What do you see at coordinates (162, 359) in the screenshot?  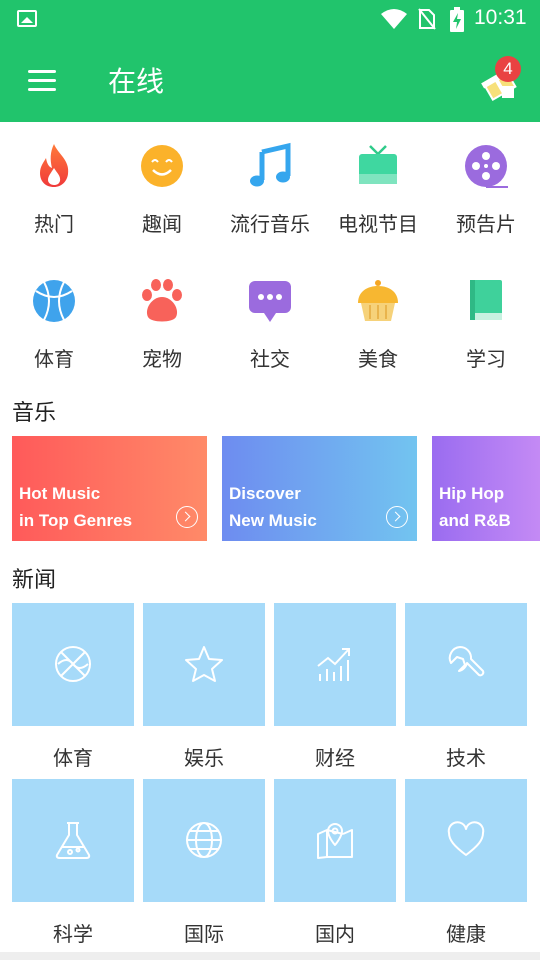 I see `category-label: 宠物` at bounding box center [162, 359].